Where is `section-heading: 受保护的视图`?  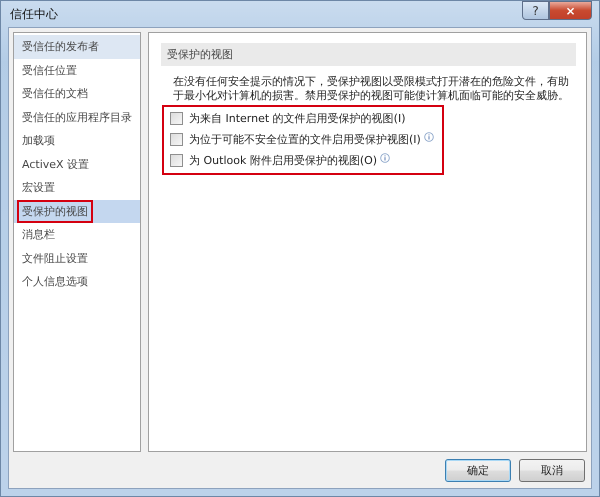 section-heading: 受保护的视图 is located at coordinates (368, 54).